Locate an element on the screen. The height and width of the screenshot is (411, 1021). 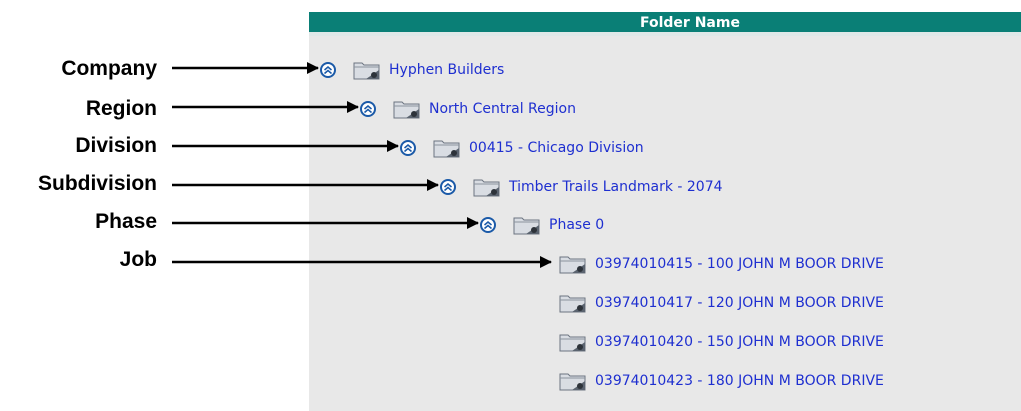
tree-node: Timber Trails Landmark - 2074 is located at coordinates (581, 187).